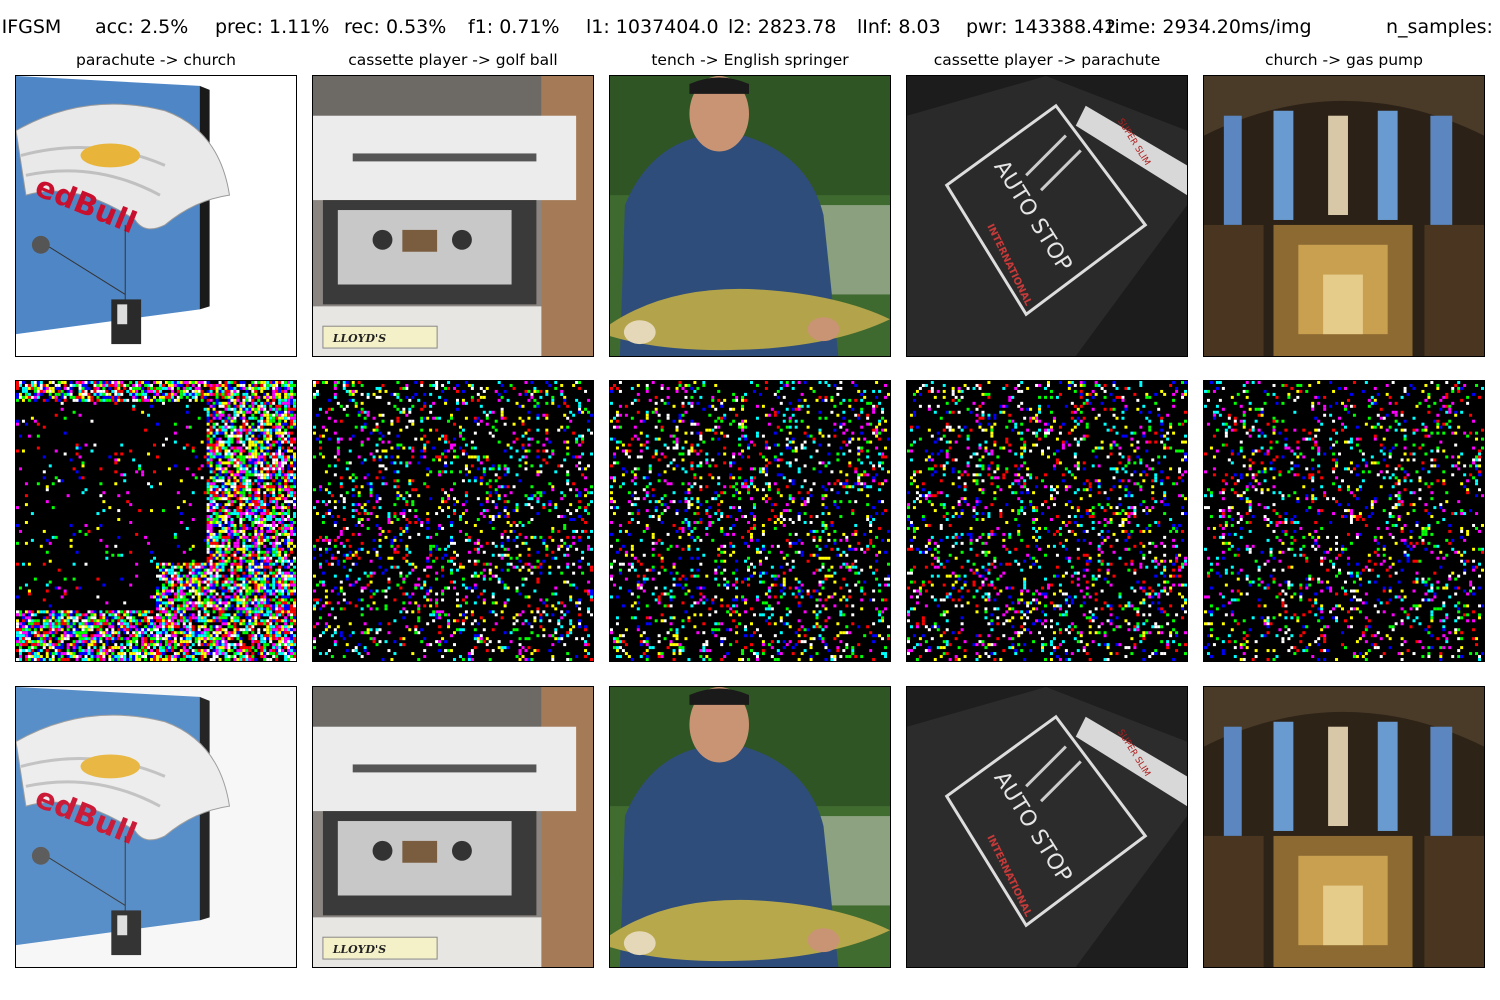 This screenshot has height=1000, width=1500. I want to click on pwr-metric: pwr: 143388.42, so click(1041, 27).